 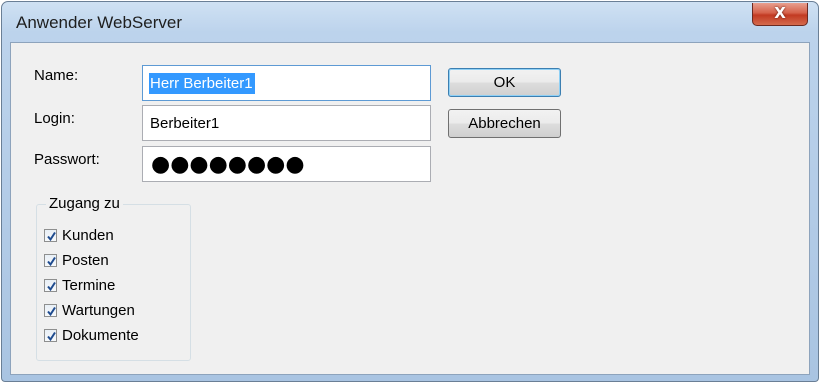 I want to click on password-field-mask: ●●●●●●●●, so click(x=228, y=164).